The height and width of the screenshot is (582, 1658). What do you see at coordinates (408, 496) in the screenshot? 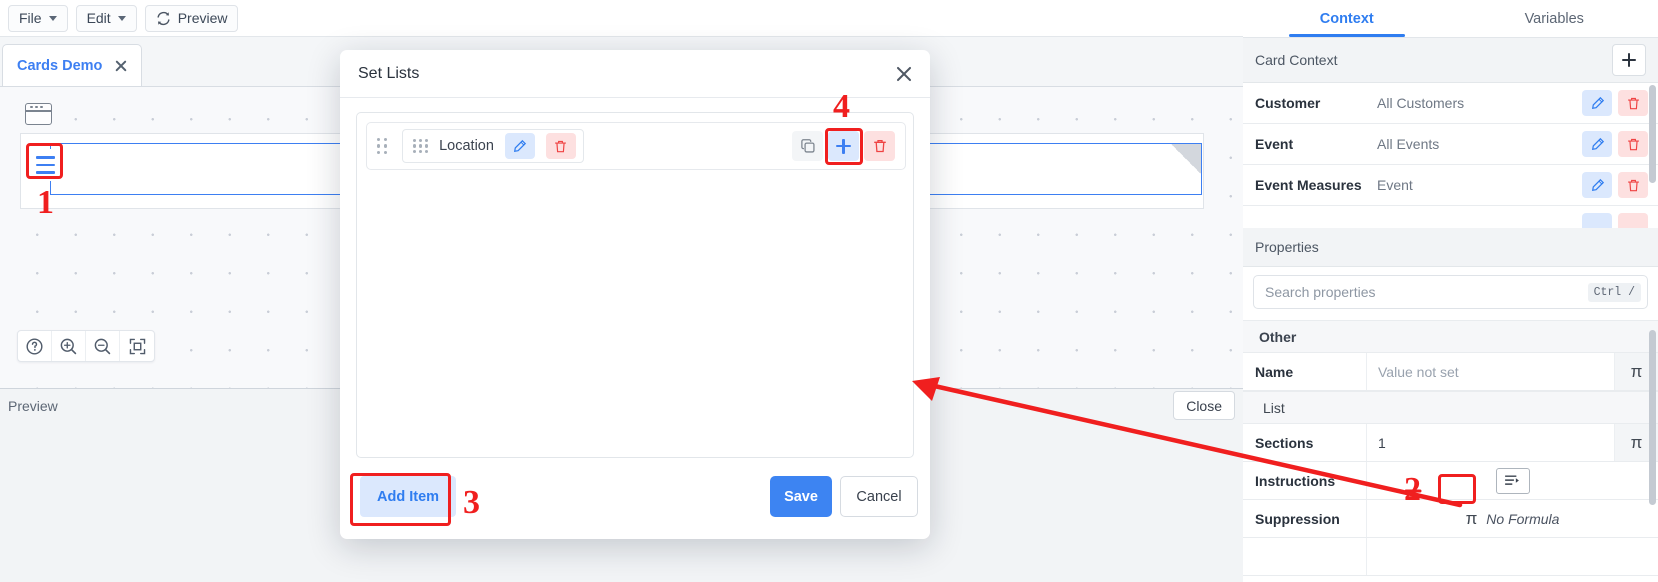
I see `add-item-button: Add Item` at bounding box center [408, 496].